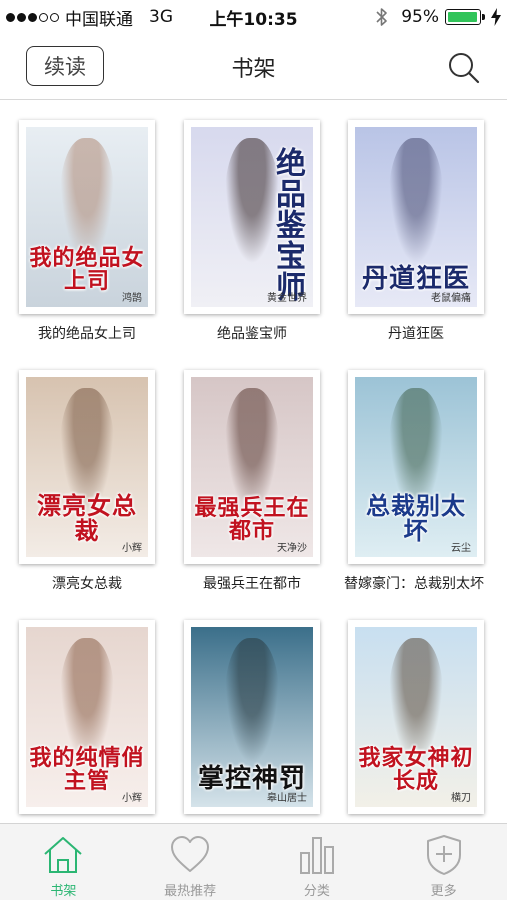  I want to click on cover-title: 我的纯情俏主管, so click(87, 769).